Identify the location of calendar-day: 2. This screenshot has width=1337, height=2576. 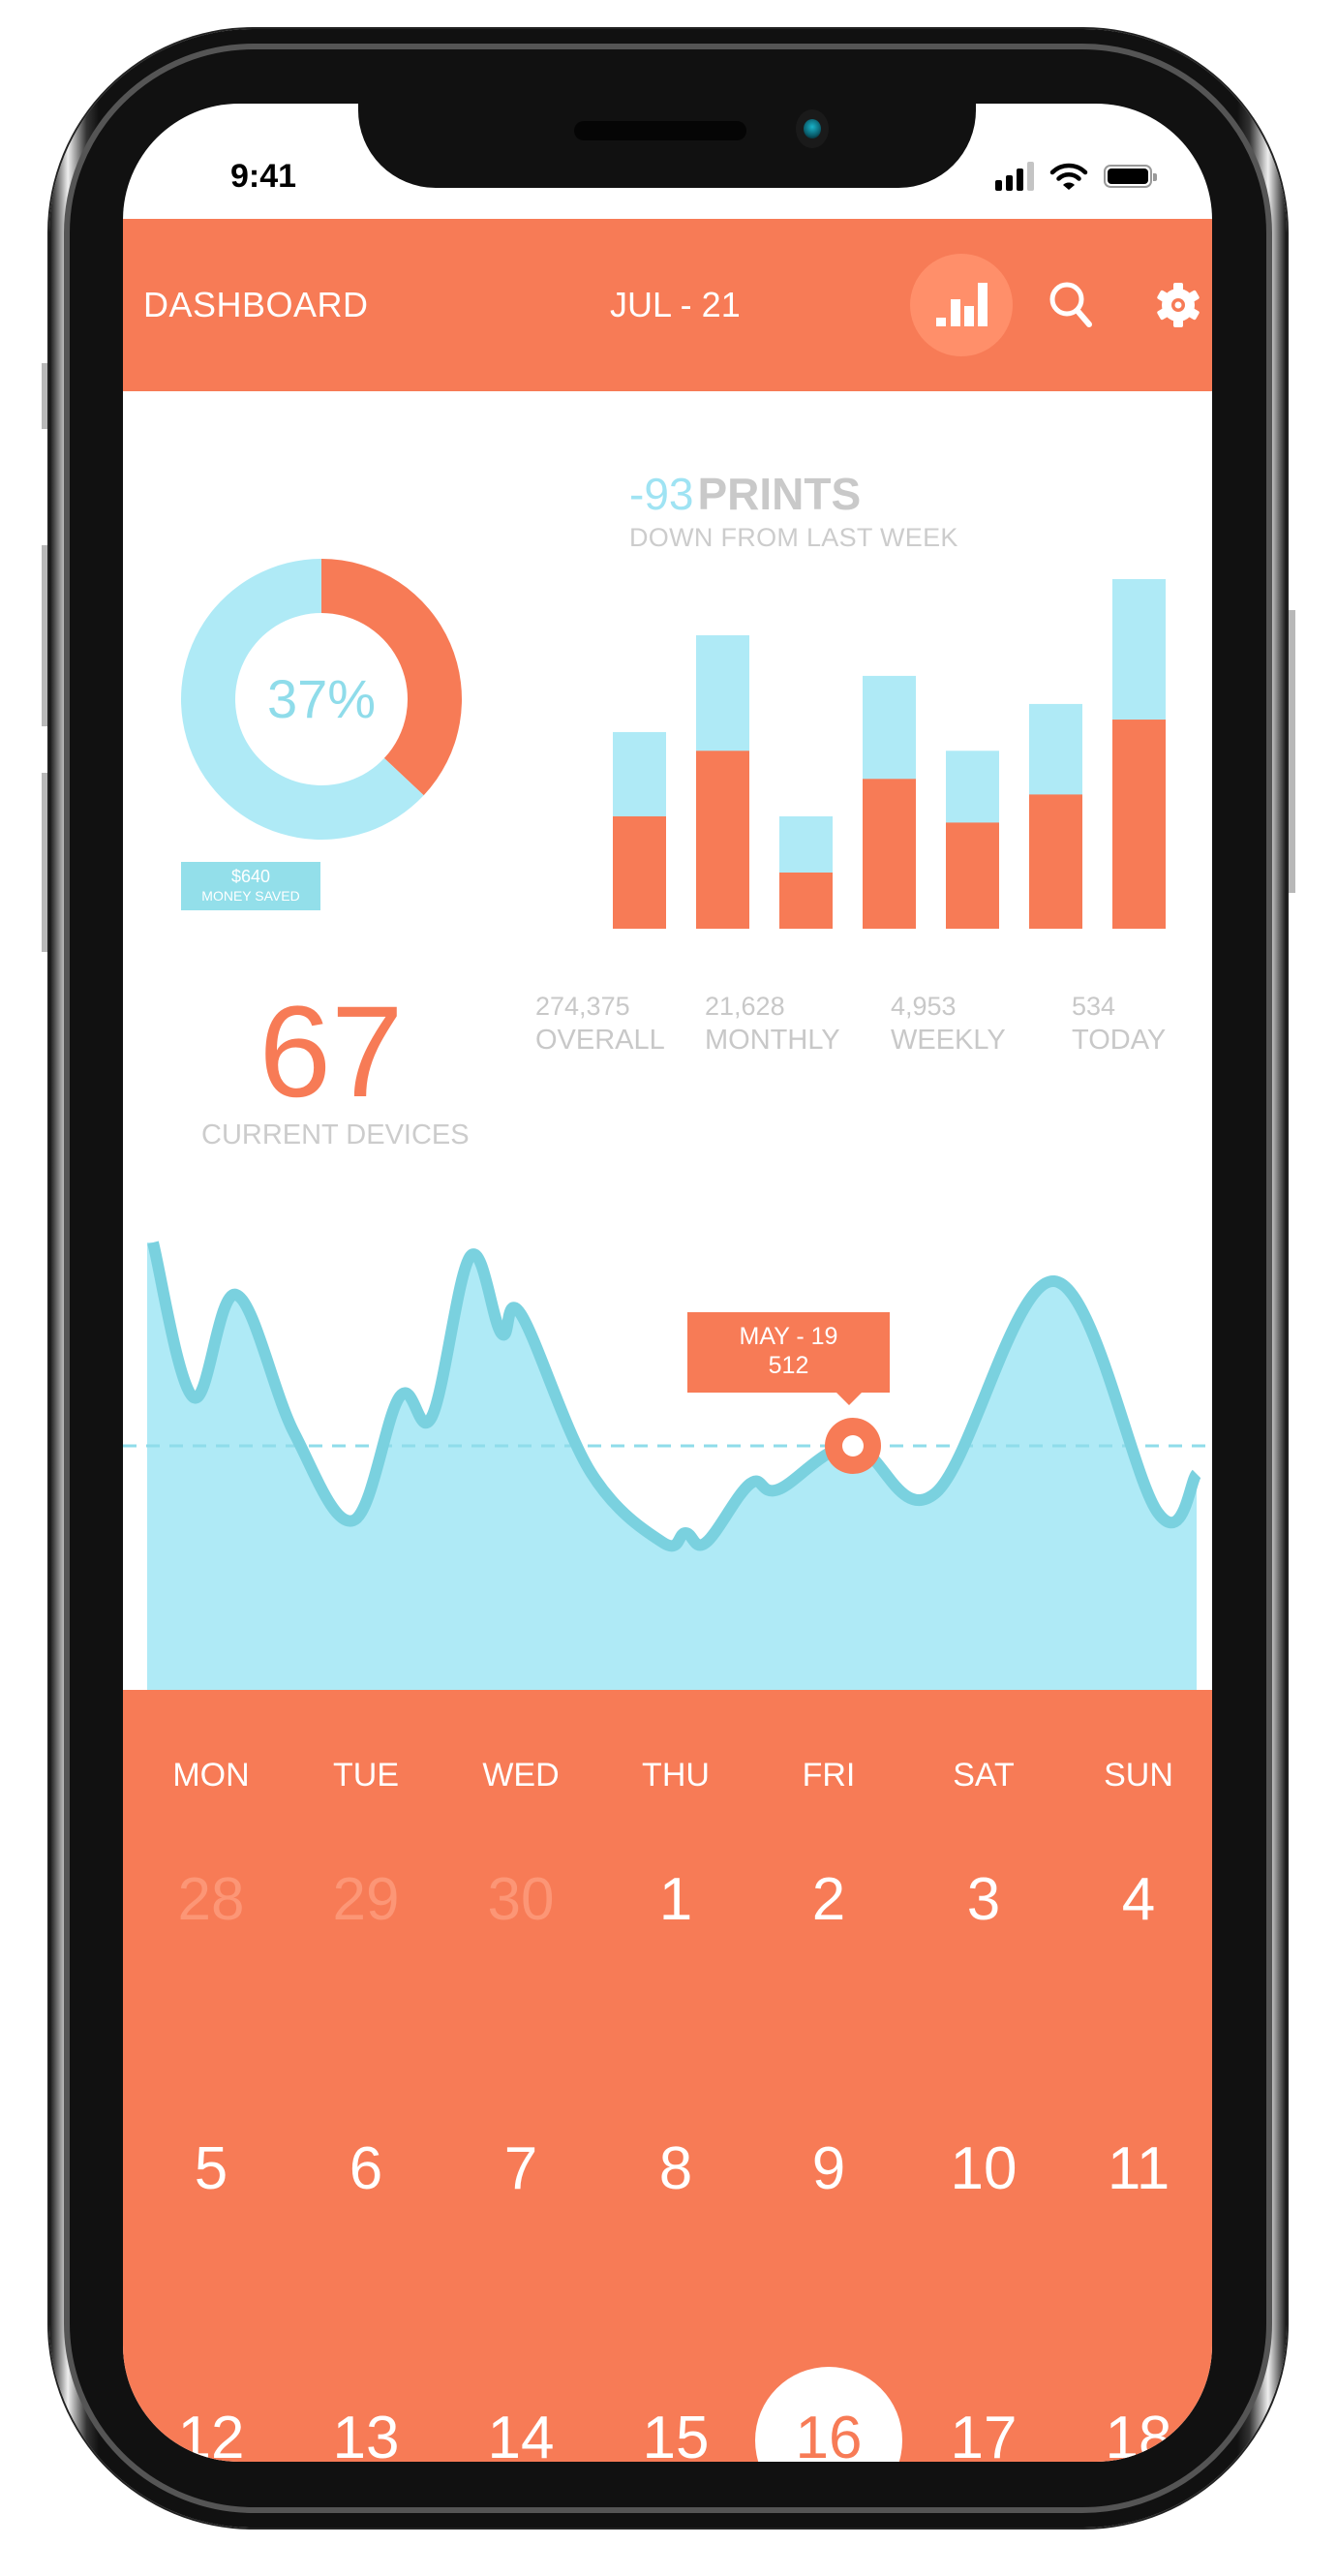
(829, 1900).